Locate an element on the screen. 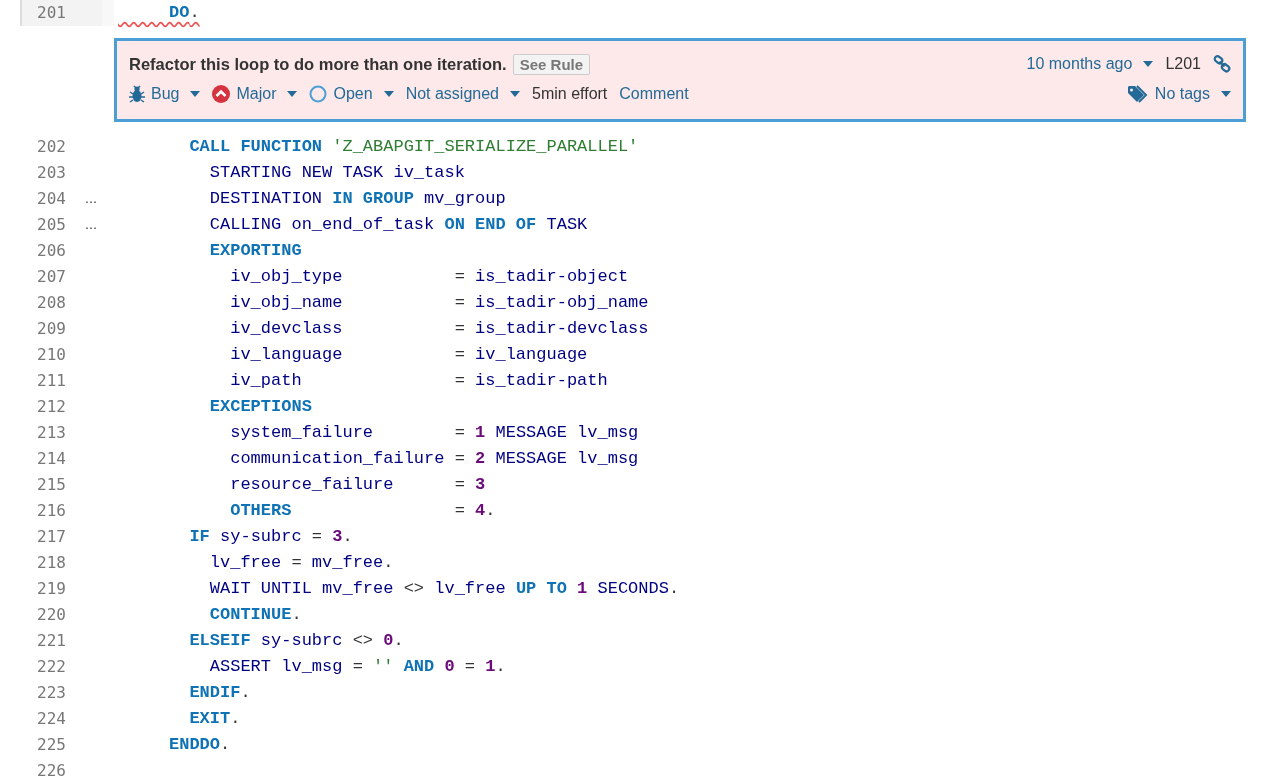 This screenshot has width=1280, height=783. assignee-dropdown: Not assigned is located at coordinates (462, 94).